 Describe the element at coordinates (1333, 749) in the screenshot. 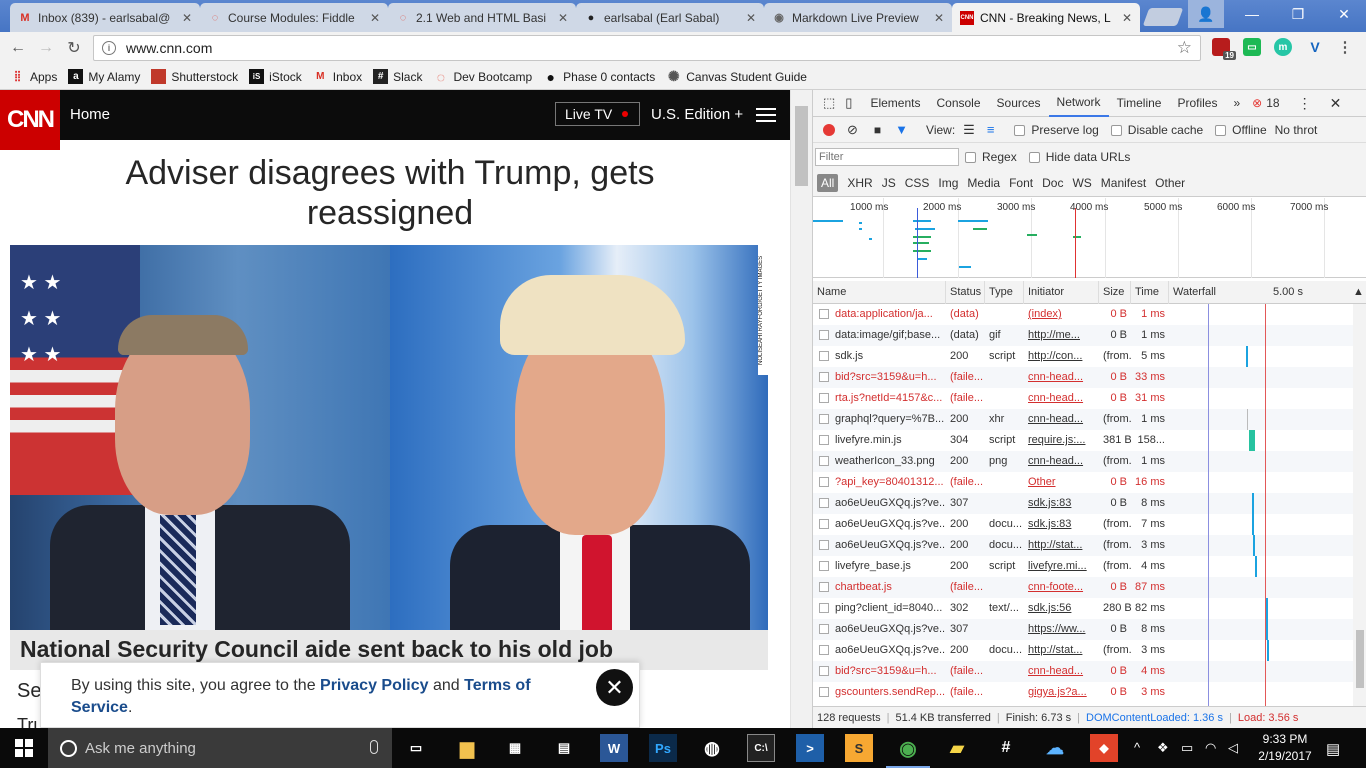

I see `notification-center-icon: ▤` at that location.